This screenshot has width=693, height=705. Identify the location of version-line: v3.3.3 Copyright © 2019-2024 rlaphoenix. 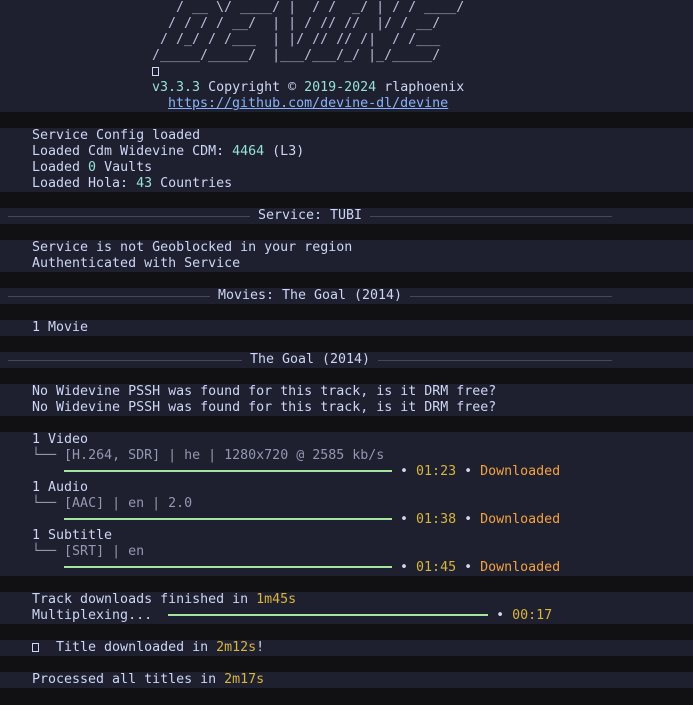
(346, 88).